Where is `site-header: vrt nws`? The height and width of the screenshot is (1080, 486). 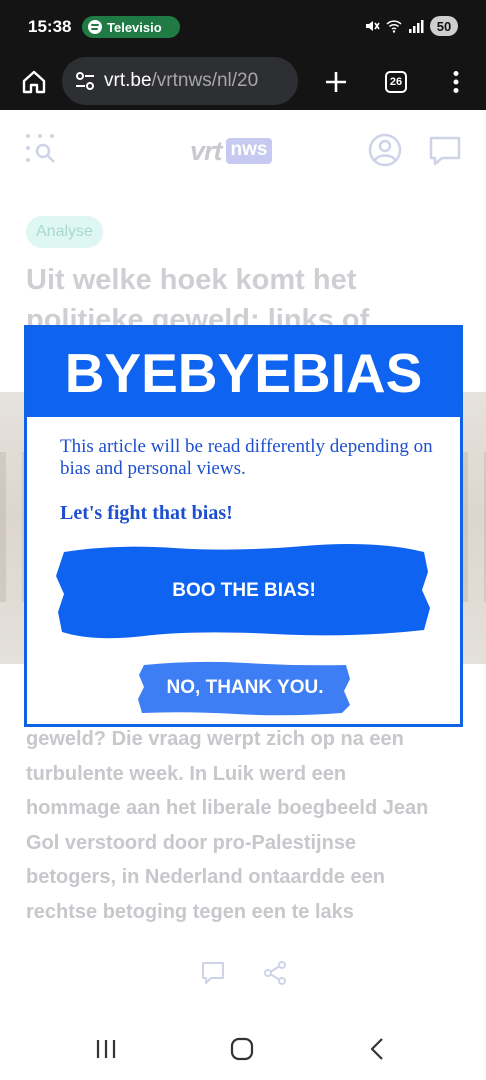
site-header: vrt nws is located at coordinates (243, 152).